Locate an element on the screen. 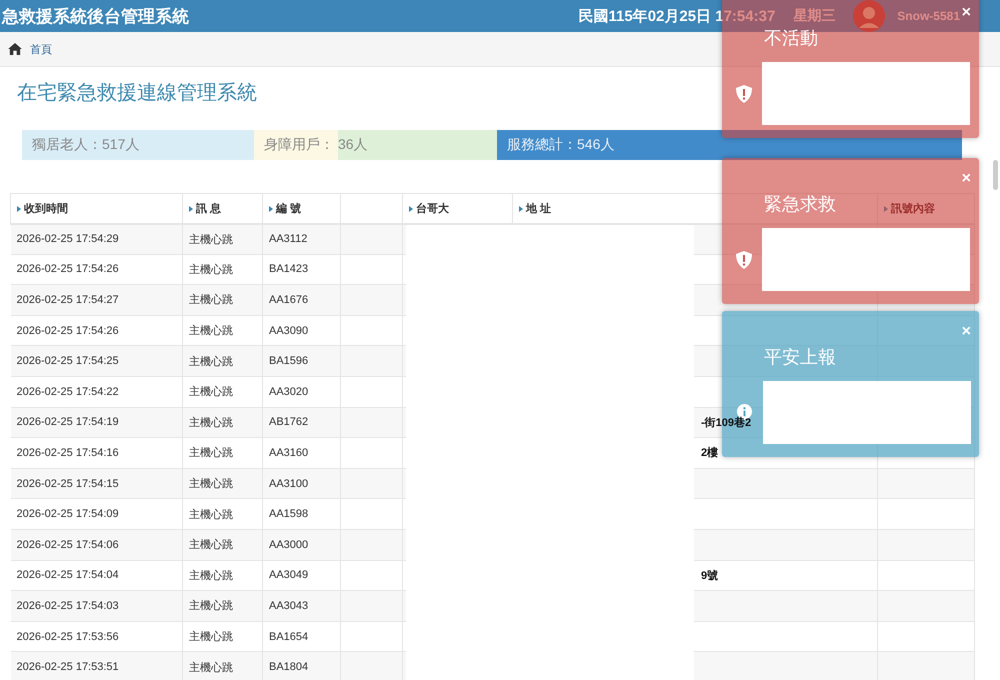 Image resolution: width=1000 pixels, height=680 pixels. scrollbar is located at coordinates (995, 175).